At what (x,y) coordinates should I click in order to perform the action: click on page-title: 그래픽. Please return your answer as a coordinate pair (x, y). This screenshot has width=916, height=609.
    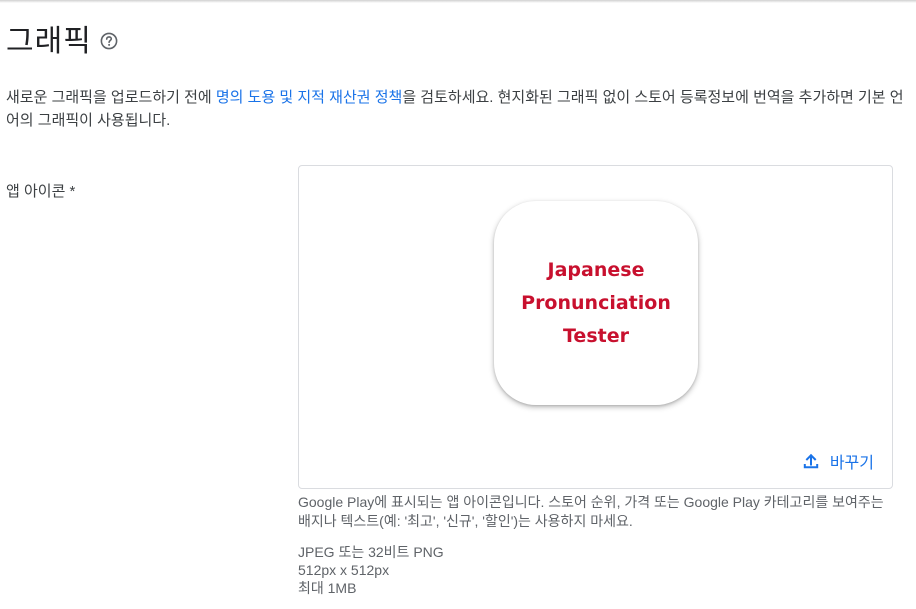
    Looking at the image, I should click on (49, 41).